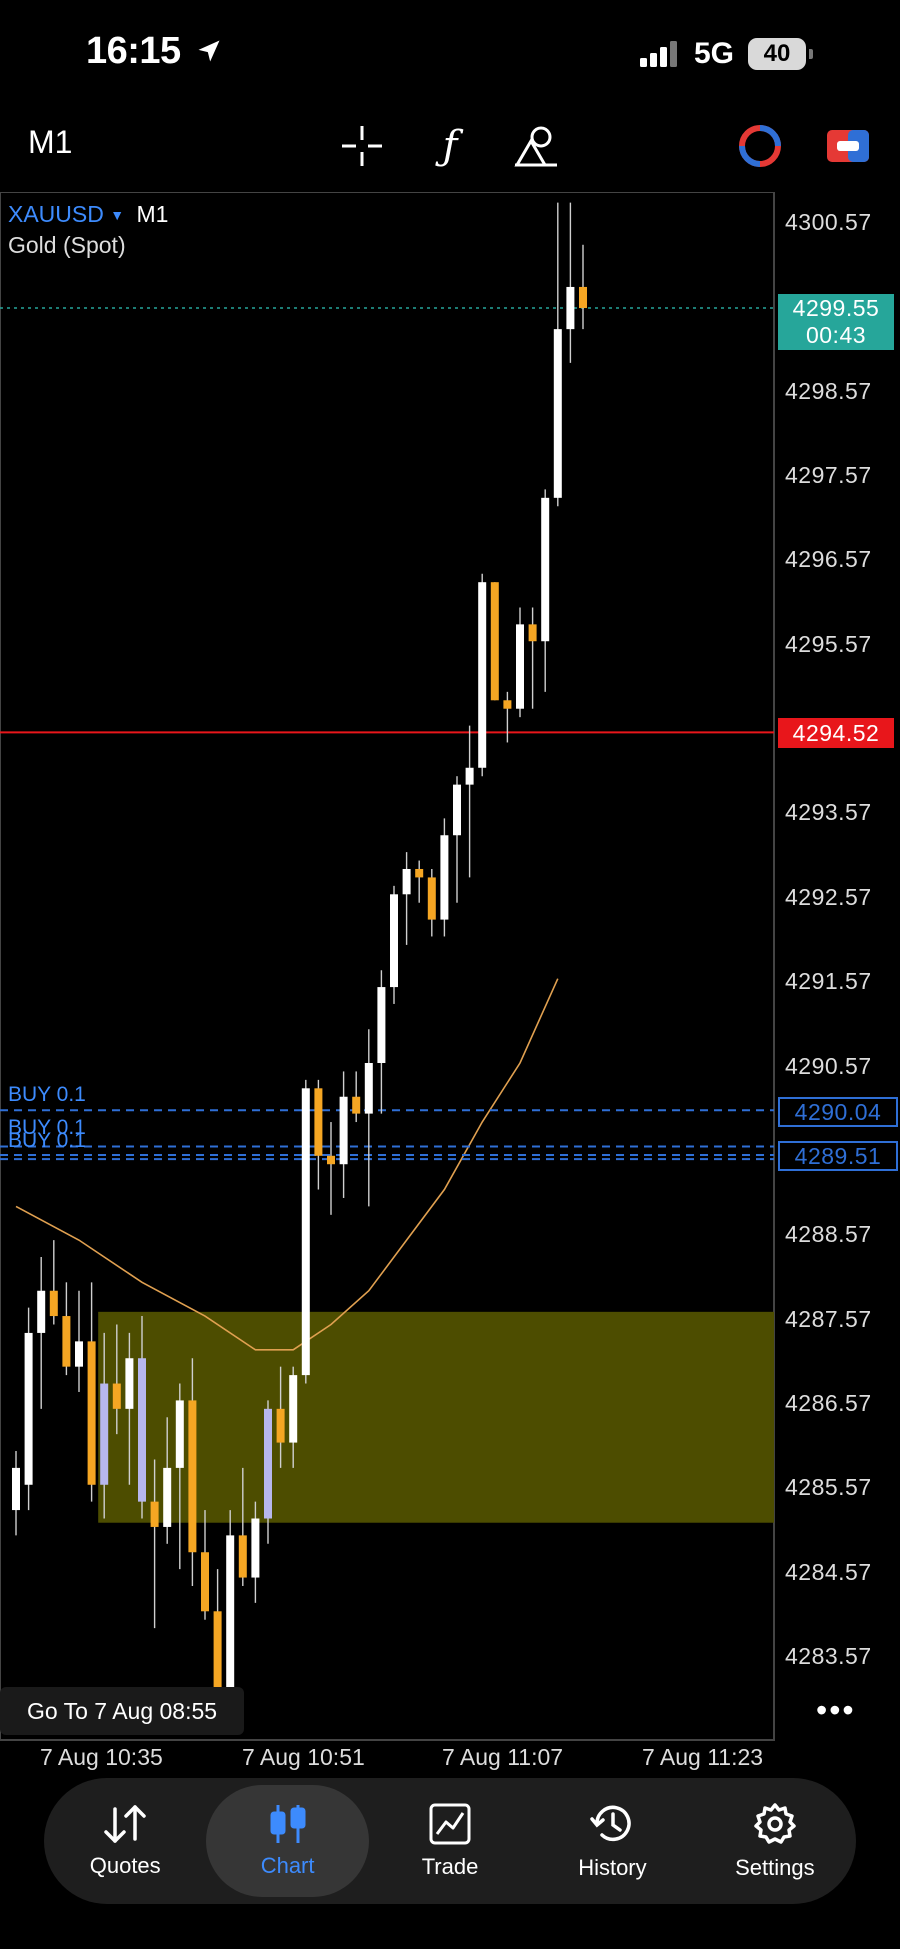  I want to click on price-axis-label: 4298.57, so click(828, 390).